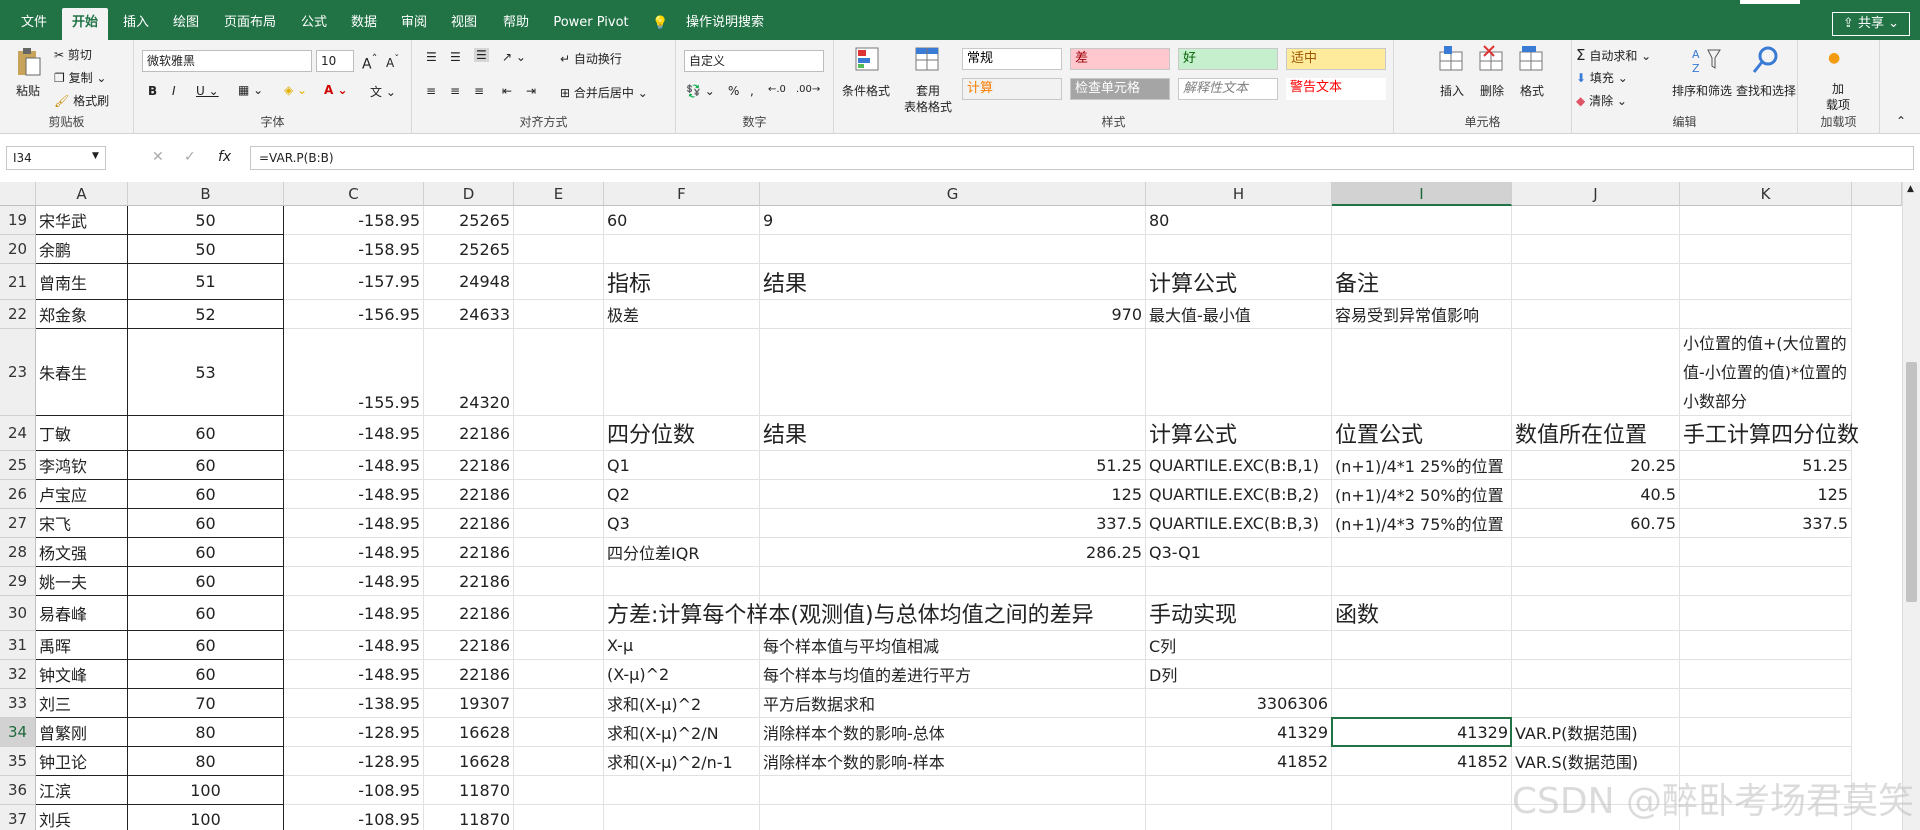 The height and width of the screenshot is (830, 1920). Describe the element at coordinates (18, 523) in the screenshot. I see `row-header-27: 27` at that location.